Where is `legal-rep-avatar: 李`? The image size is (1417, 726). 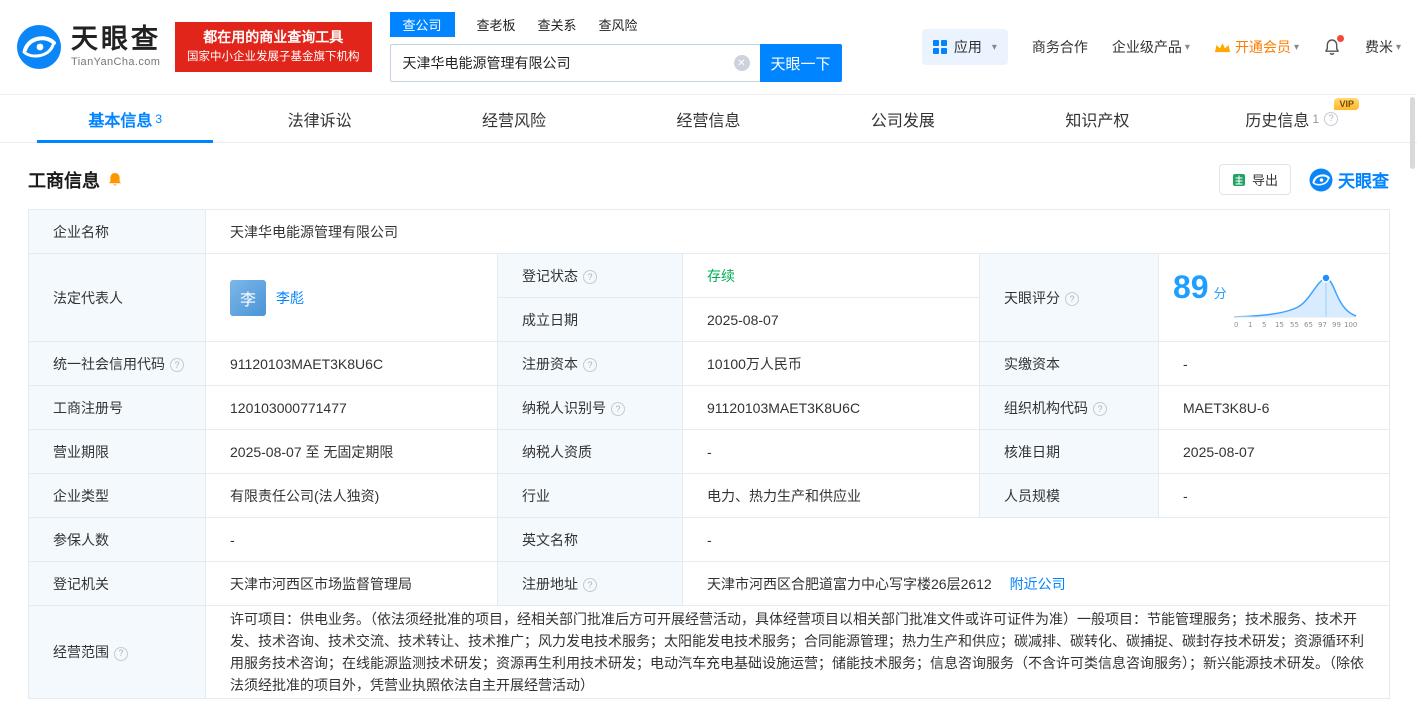
legal-rep-avatar: 李 is located at coordinates (248, 297).